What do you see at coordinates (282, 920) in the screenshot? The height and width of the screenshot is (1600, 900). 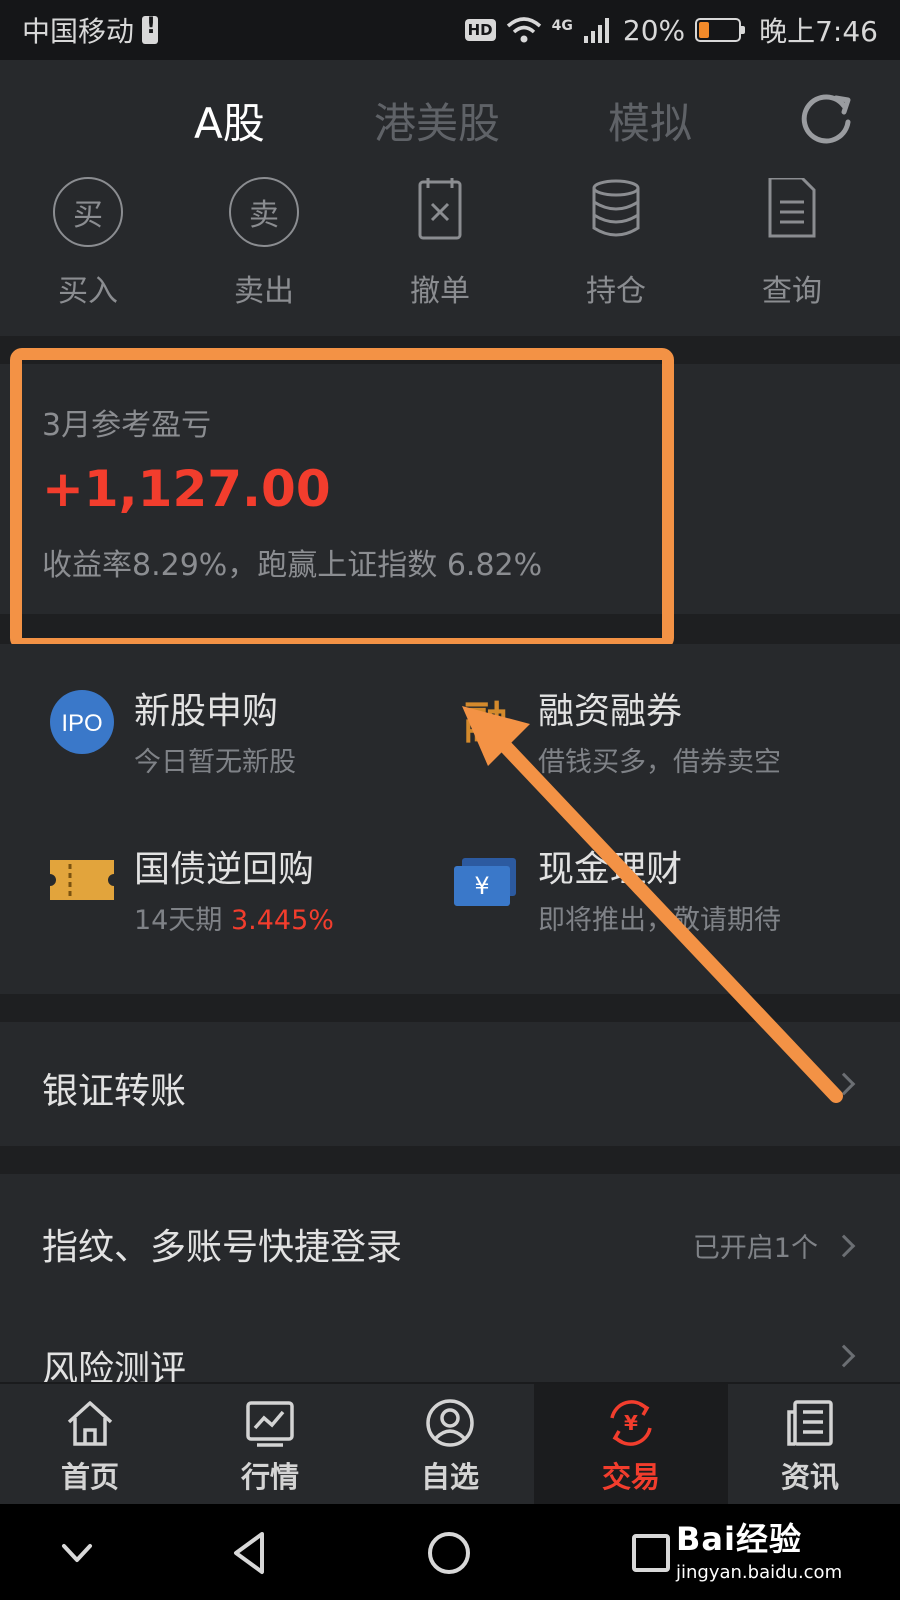 I see `reverse-repo-rate: 3.445%` at bounding box center [282, 920].